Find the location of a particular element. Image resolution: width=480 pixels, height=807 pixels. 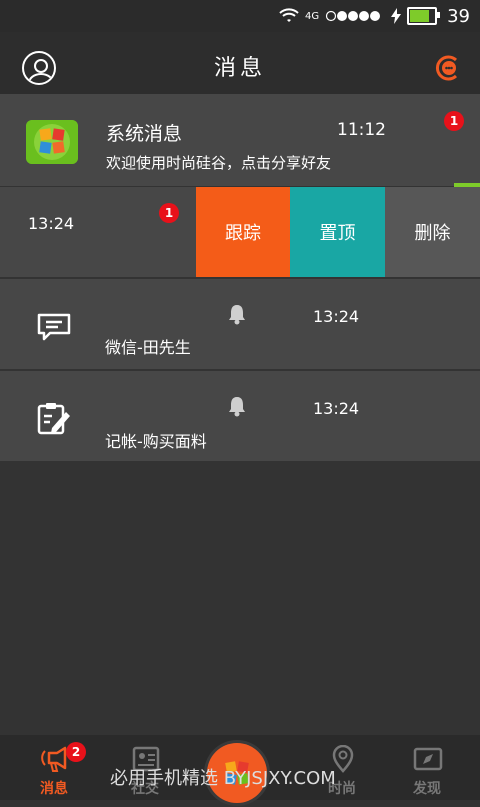

page-title: 消息 is located at coordinates (239, 68).